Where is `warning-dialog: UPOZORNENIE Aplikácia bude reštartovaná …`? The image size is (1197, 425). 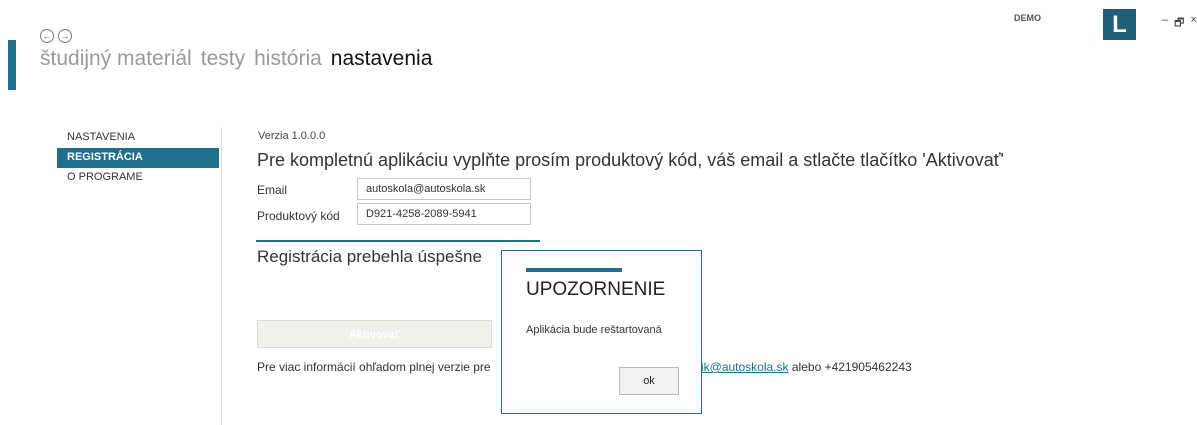
warning-dialog: UPOZORNENIE Aplikácia bude reštartovaná … is located at coordinates (601, 332).